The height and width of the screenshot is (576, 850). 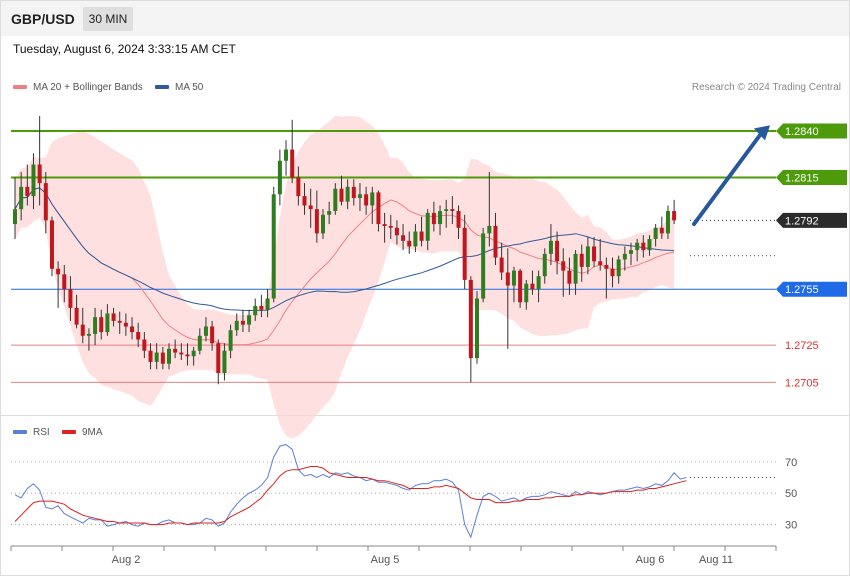 I want to click on support-label-4: 1.2725, so click(x=802, y=346).